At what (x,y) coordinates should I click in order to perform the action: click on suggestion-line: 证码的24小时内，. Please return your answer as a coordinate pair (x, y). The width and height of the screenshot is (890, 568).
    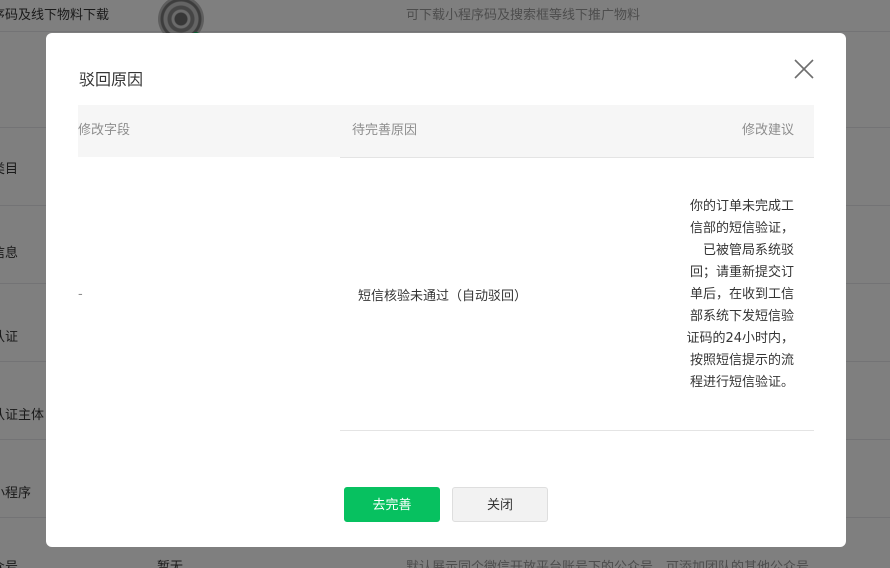
    Looking at the image, I should click on (740, 338).